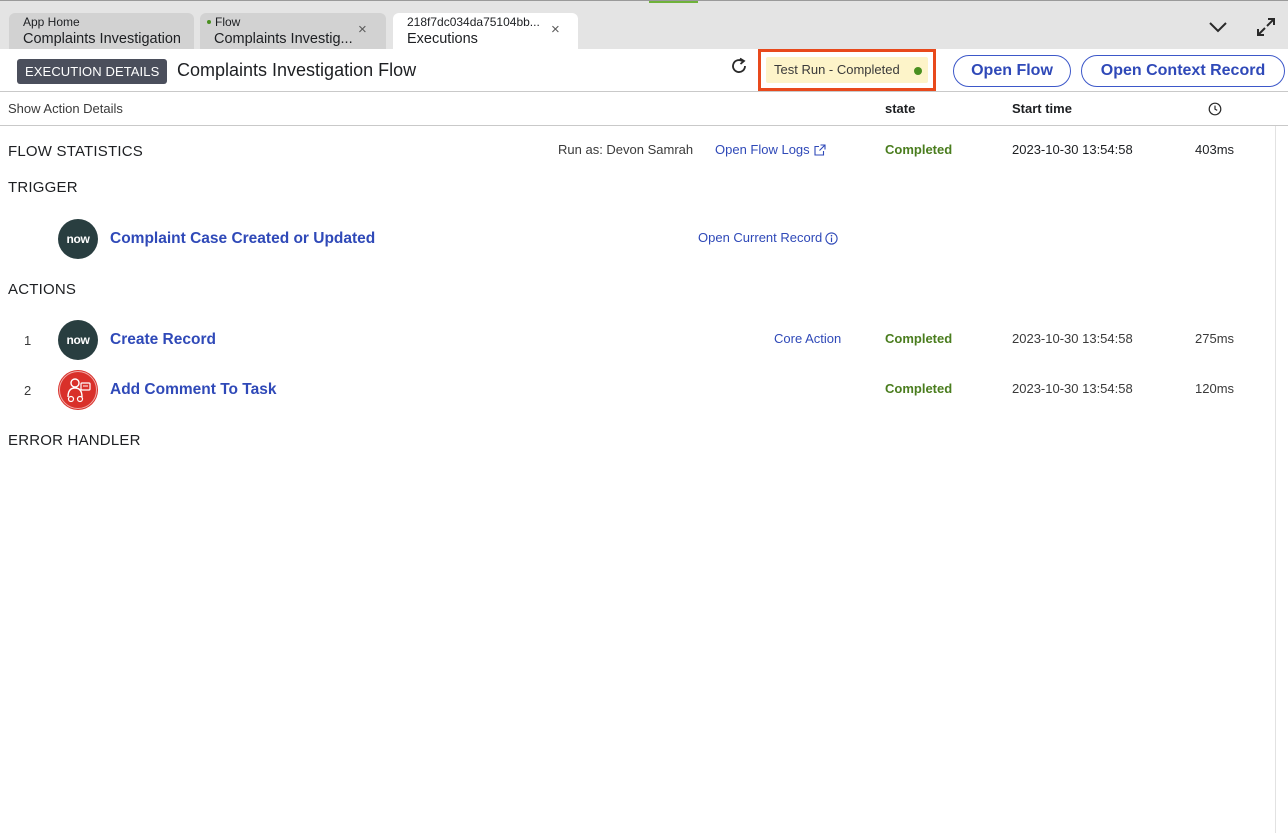 Image resolution: width=1288 pixels, height=833 pixels. What do you see at coordinates (760, 237) in the screenshot?
I see `open-current-record-label: Open Current Record` at bounding box center [760, 237].